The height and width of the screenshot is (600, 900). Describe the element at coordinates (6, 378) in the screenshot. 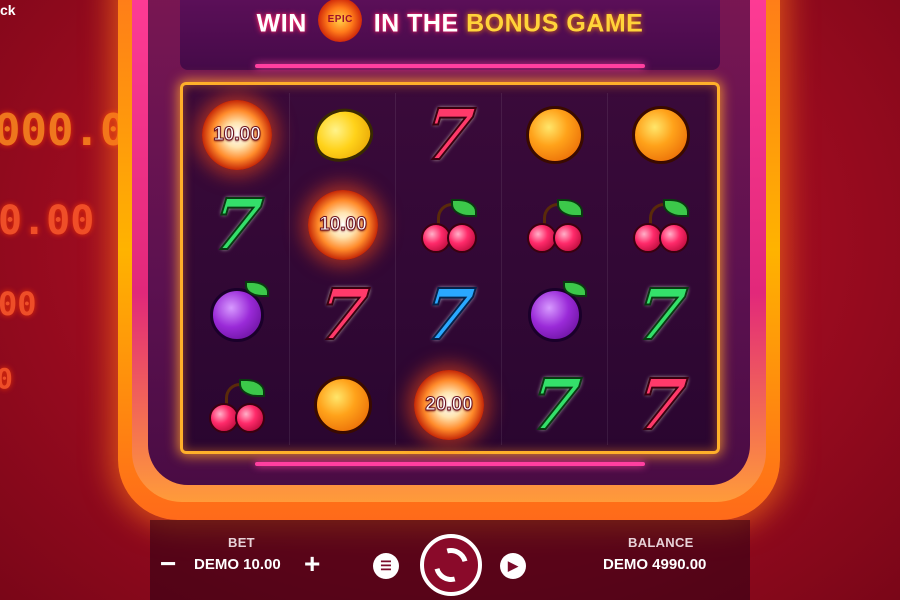

I see `jackpot-value-4: 0` at that location.